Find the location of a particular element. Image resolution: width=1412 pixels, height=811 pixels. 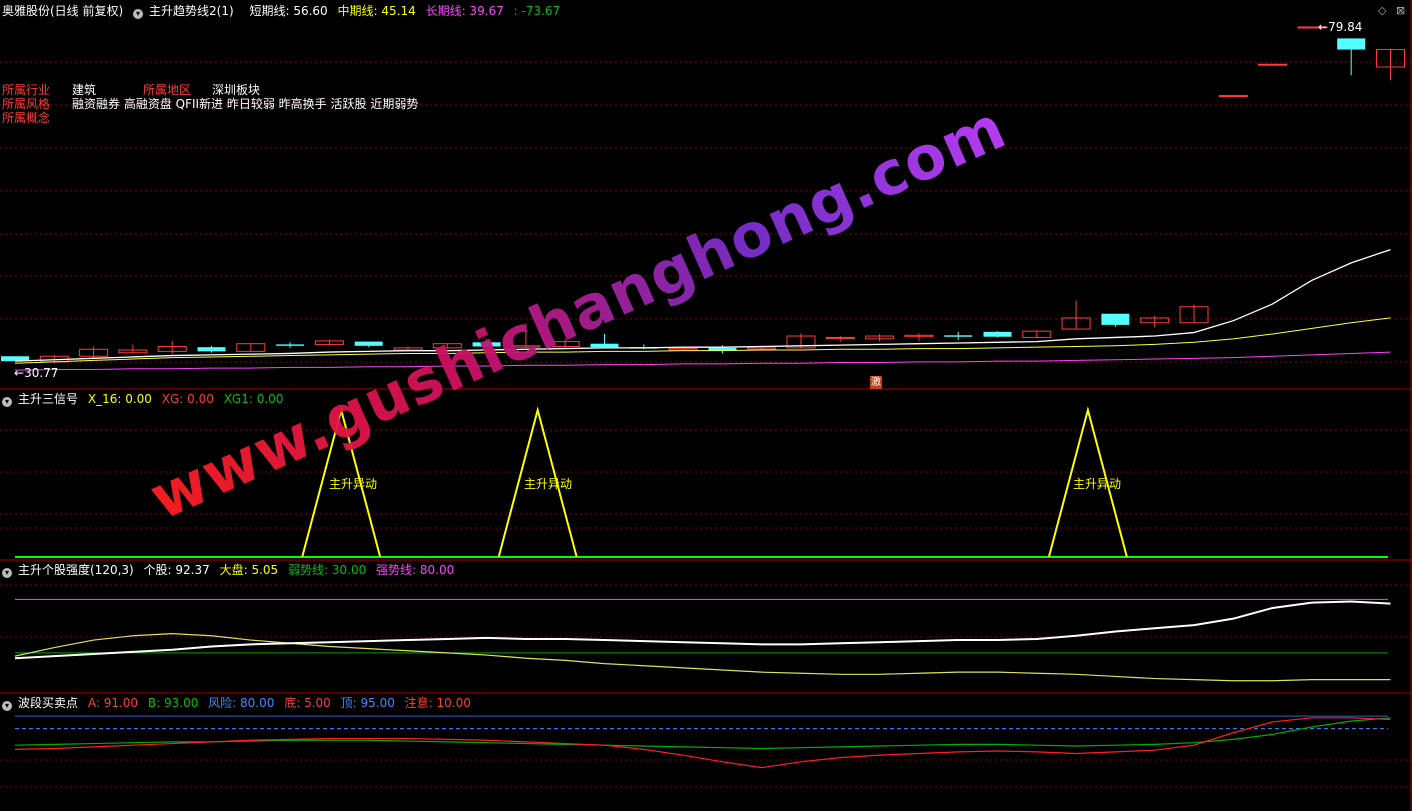

high-price-label: ←79.84 is located at coordinates (1340, 27).